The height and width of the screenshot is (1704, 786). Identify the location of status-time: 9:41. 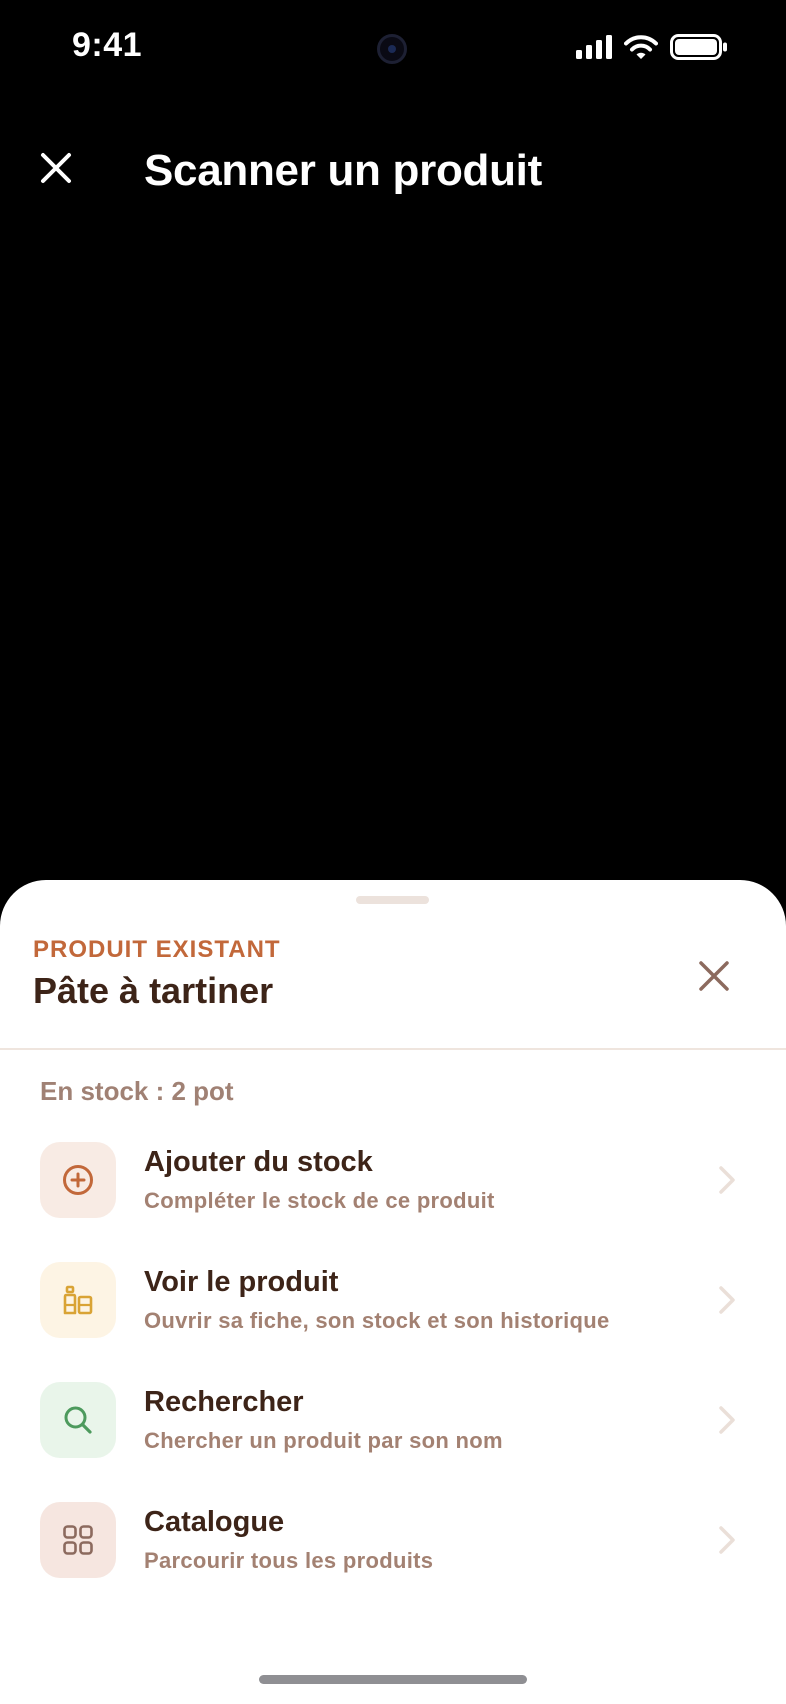
(107, 45).